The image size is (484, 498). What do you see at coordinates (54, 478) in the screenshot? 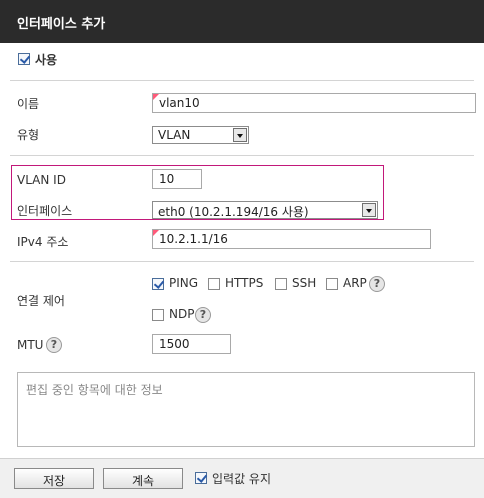
I see `save-button: 저장` at bounding box center [54, 478].